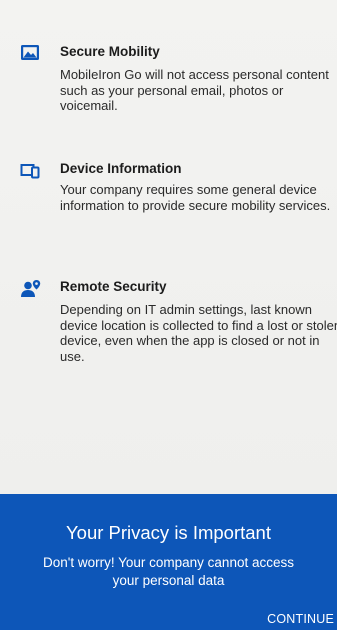 The image size is (337, 630). Describe the element at coordinates (300, 619) in the screenshot. I see `continue-button: CONTINUE` at that location.